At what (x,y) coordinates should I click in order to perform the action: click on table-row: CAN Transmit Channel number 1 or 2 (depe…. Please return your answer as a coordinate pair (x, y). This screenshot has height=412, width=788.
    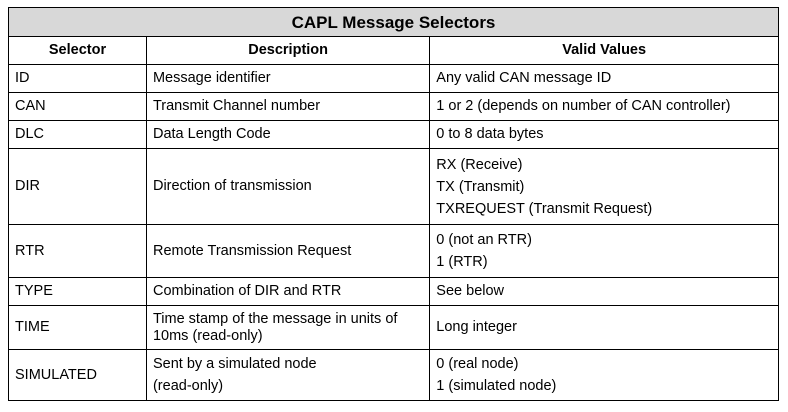
    Looking at the image, I should click on (393, 106).